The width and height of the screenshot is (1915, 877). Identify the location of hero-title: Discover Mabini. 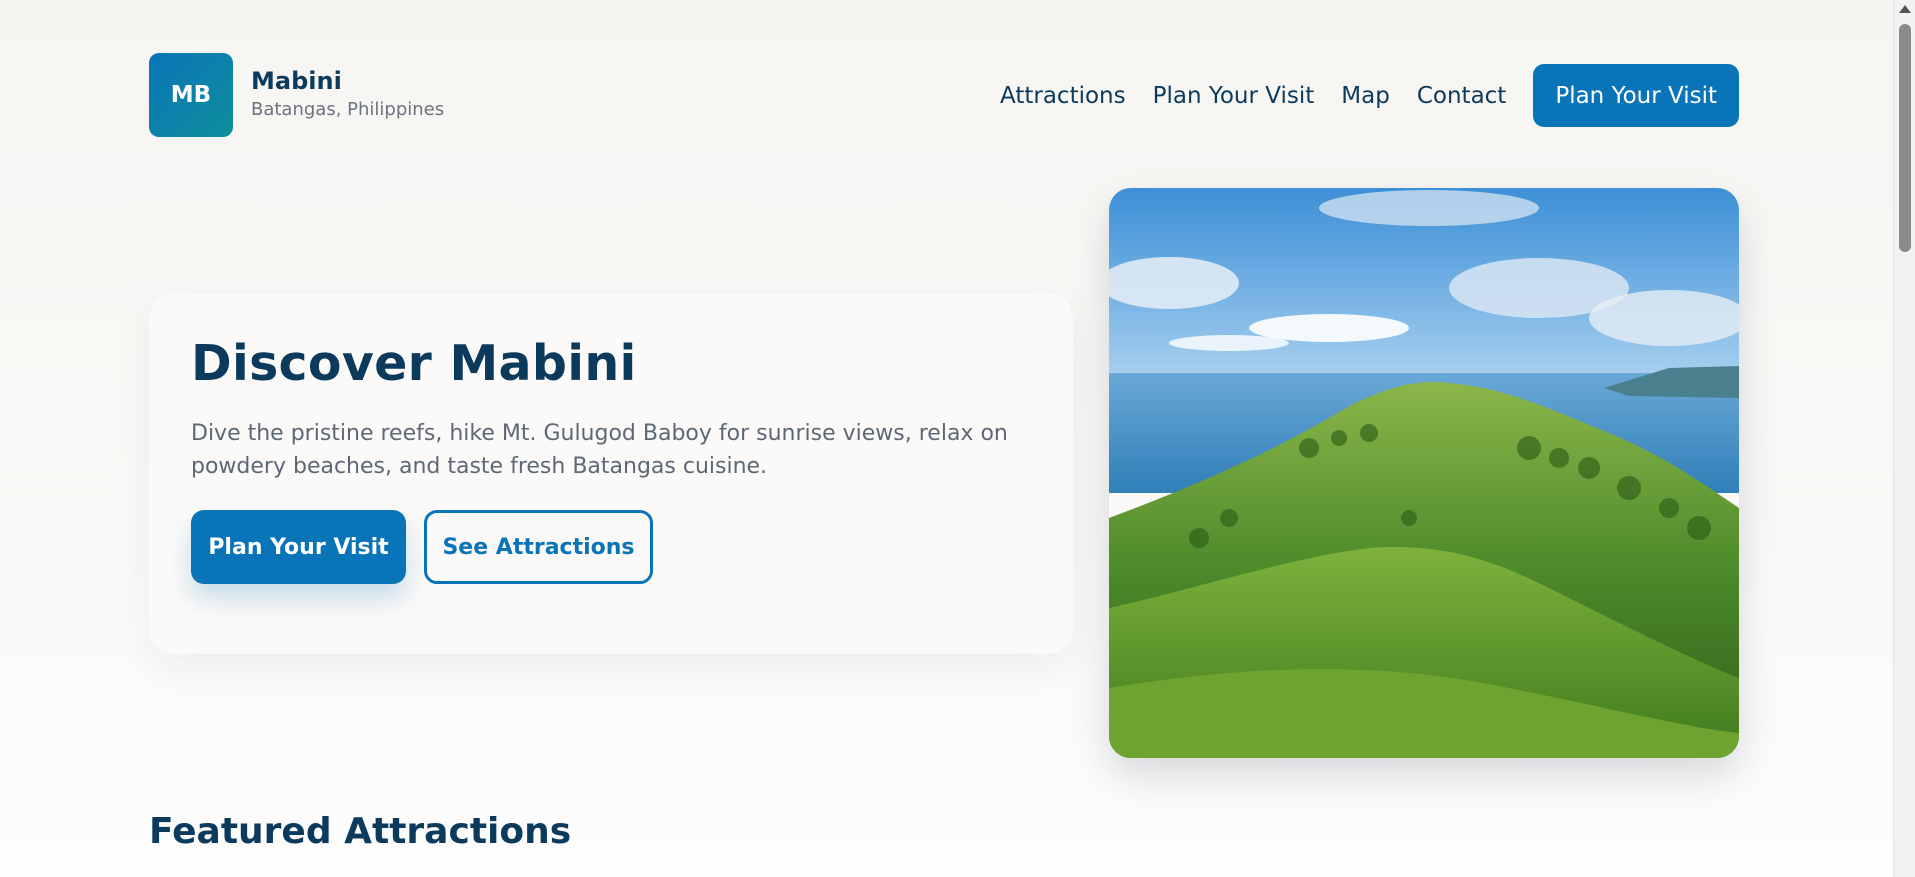
(414, 363).